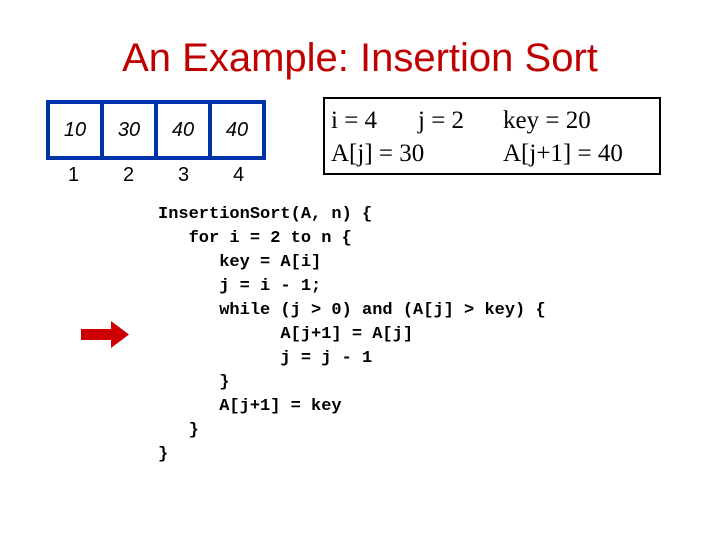  What do you see at coordinates (547, 120) in the screenshot?
I see `state-key: key = 20` at bounding box center [547, 120].